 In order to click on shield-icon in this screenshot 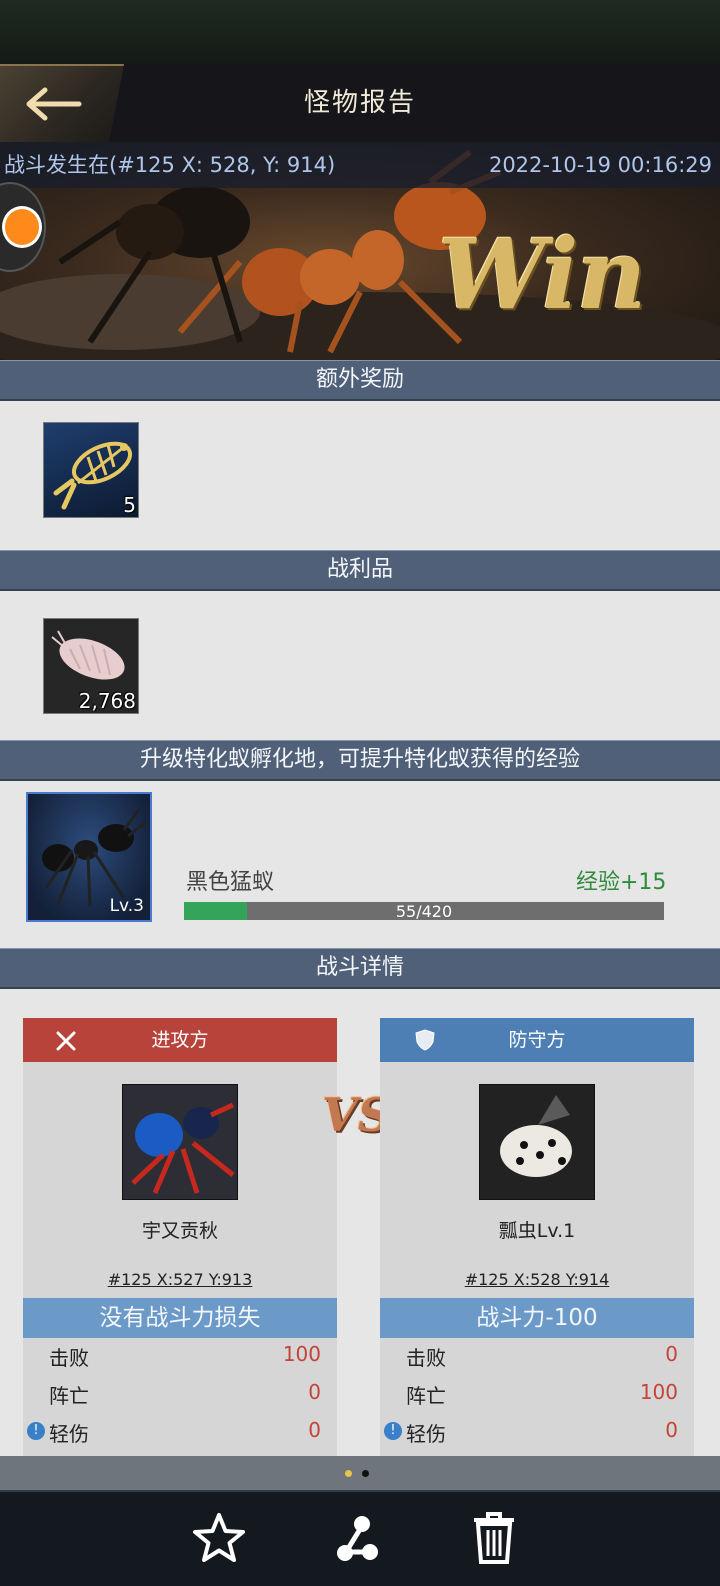, I will do `click(425, 1040)`.